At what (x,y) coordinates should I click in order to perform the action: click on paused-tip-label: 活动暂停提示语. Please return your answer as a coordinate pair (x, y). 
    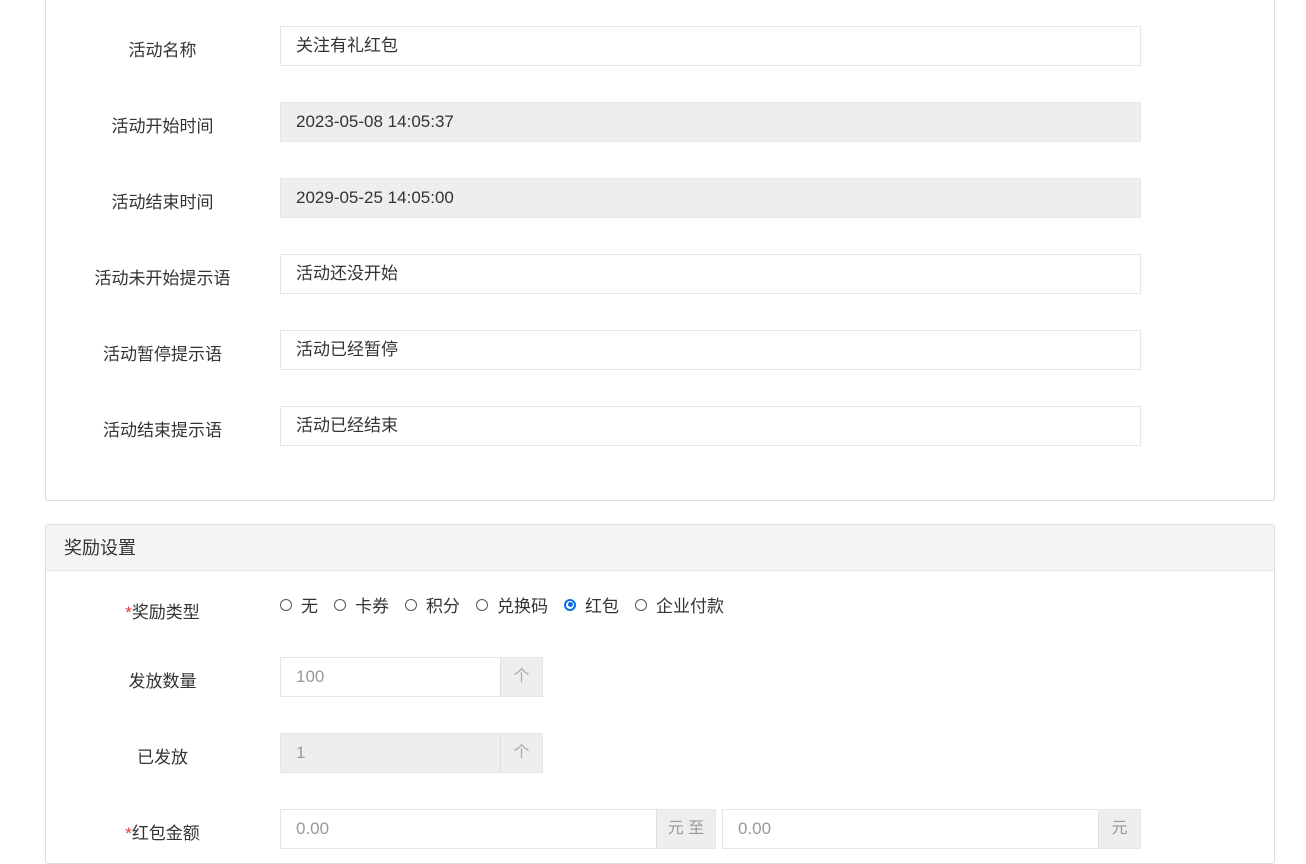
    Looking at the image, I should click on (162, 354).